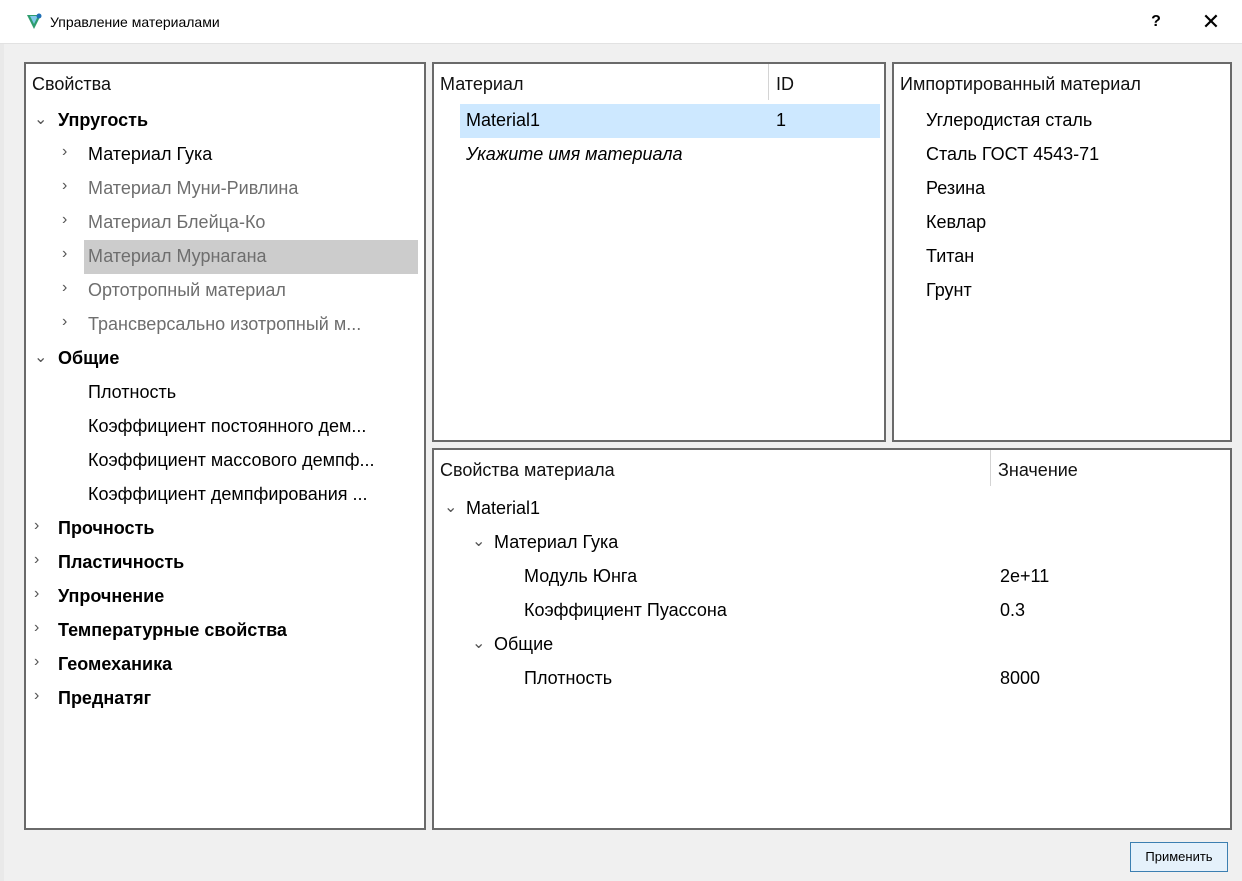 The width and height of the screenshot is (1242, 881). I want to click on tree-item-plasticity: › Пластичность, so click(225, 563).